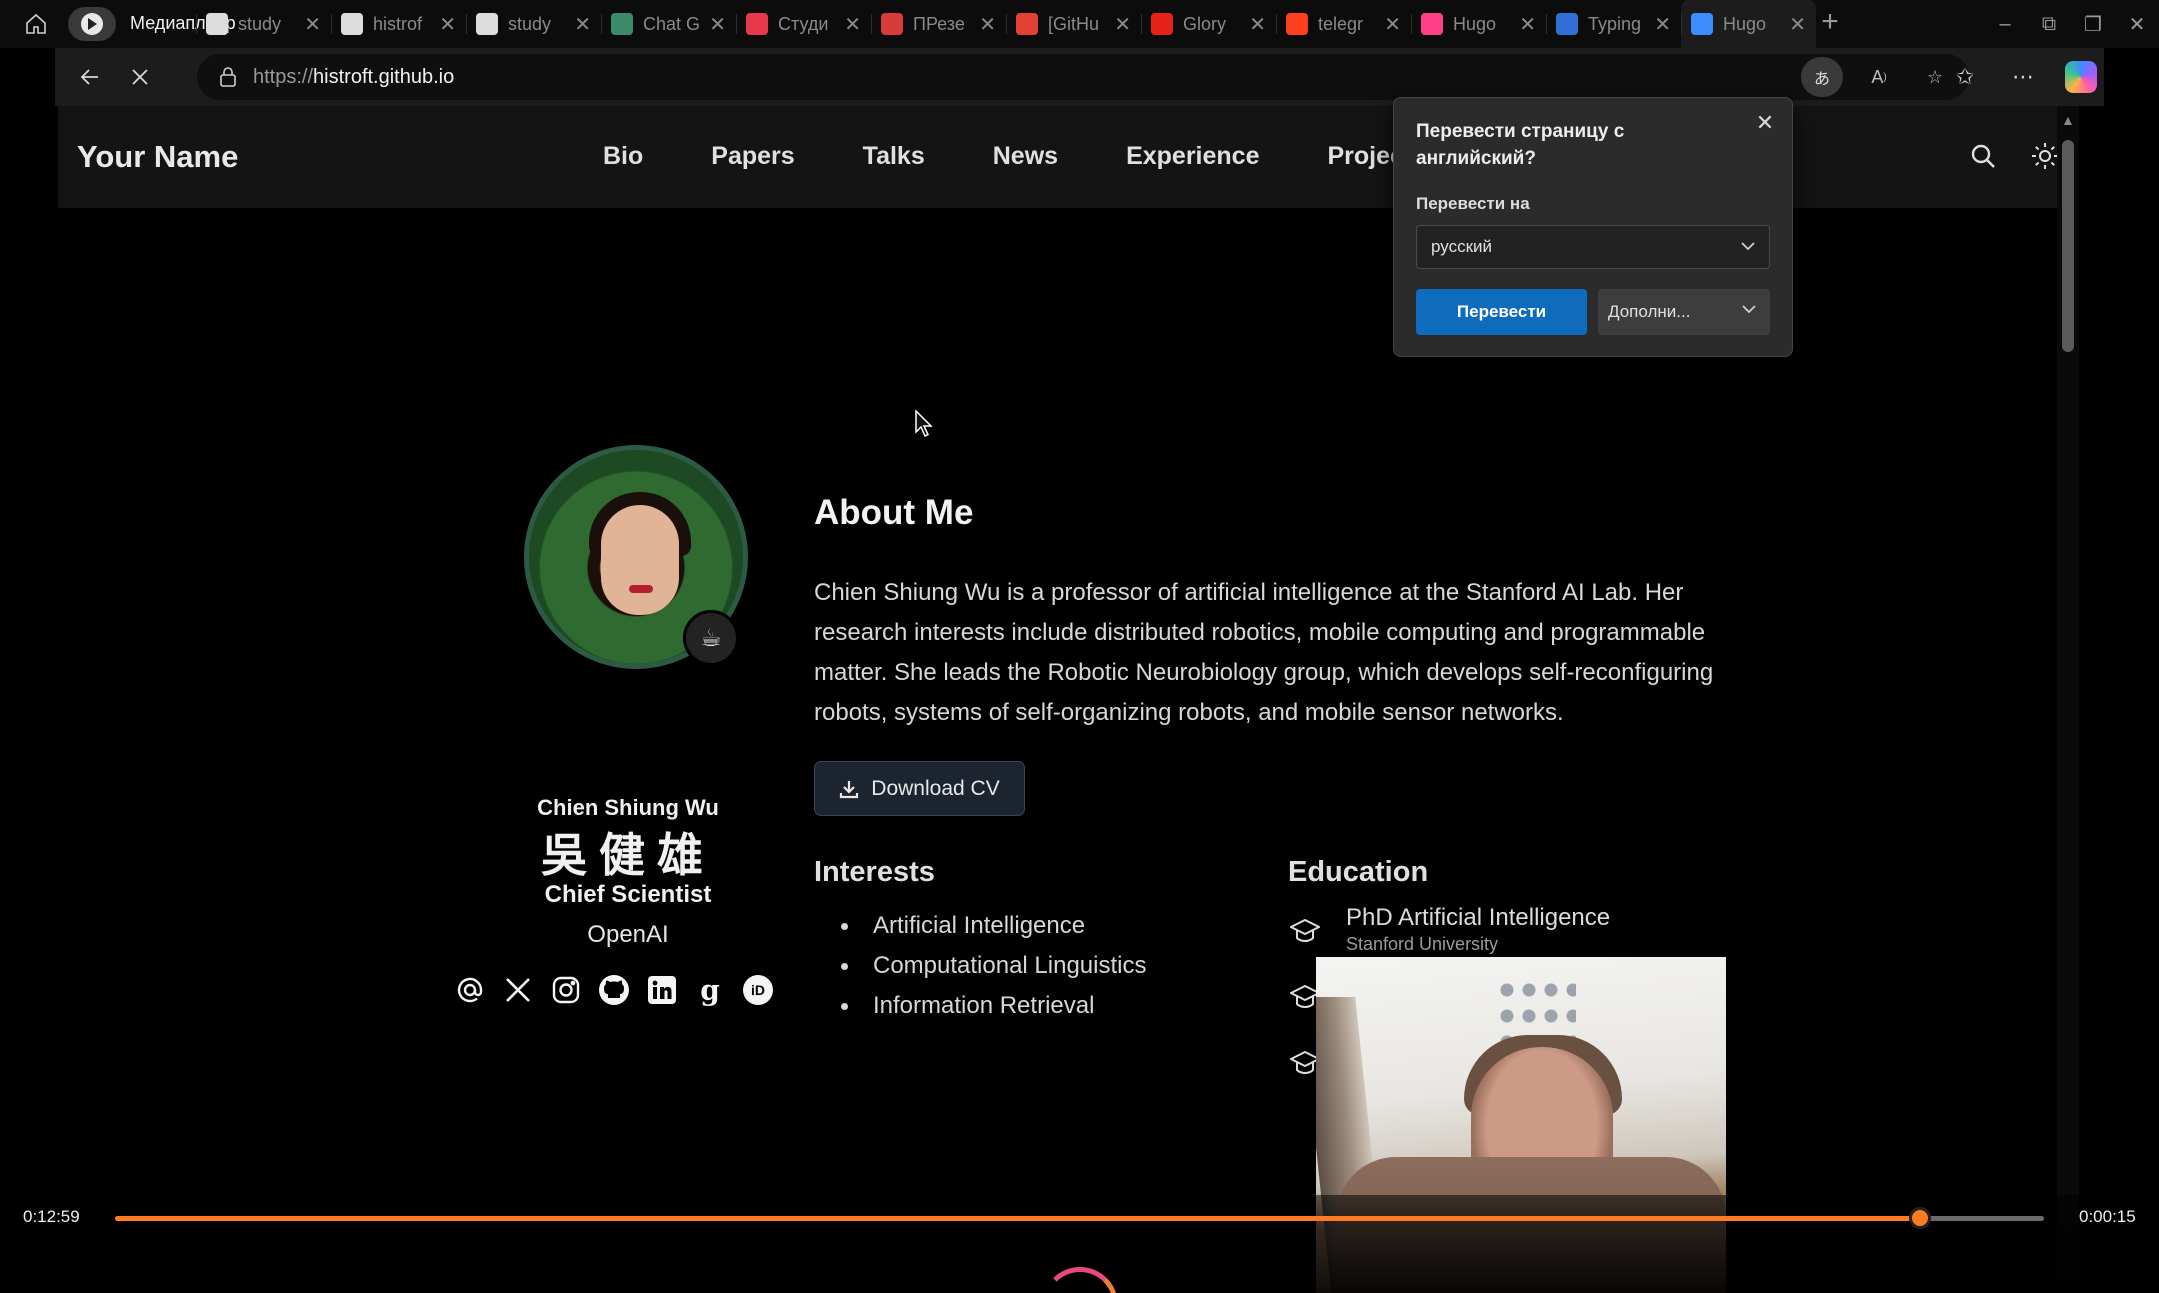 This screenshot has height=1293, width=2159. I want to click on play-icon, so click(92, 24).